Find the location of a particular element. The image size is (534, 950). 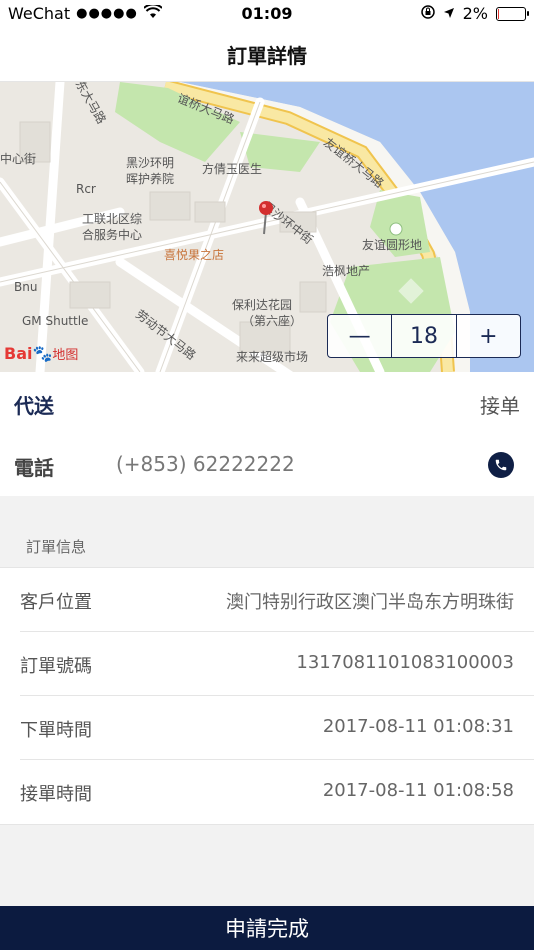

battery-fill is located at coordinates (498, 13).